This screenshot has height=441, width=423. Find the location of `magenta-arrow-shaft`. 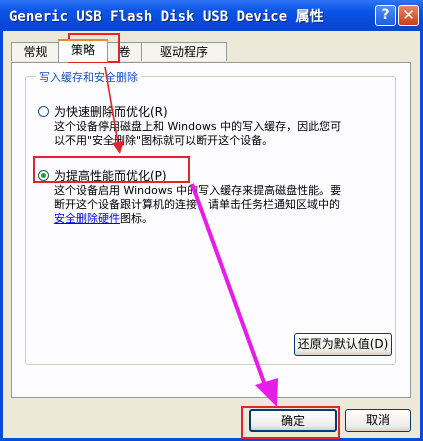

magenta-arrow-shaft is located at coordinates (229, 286).